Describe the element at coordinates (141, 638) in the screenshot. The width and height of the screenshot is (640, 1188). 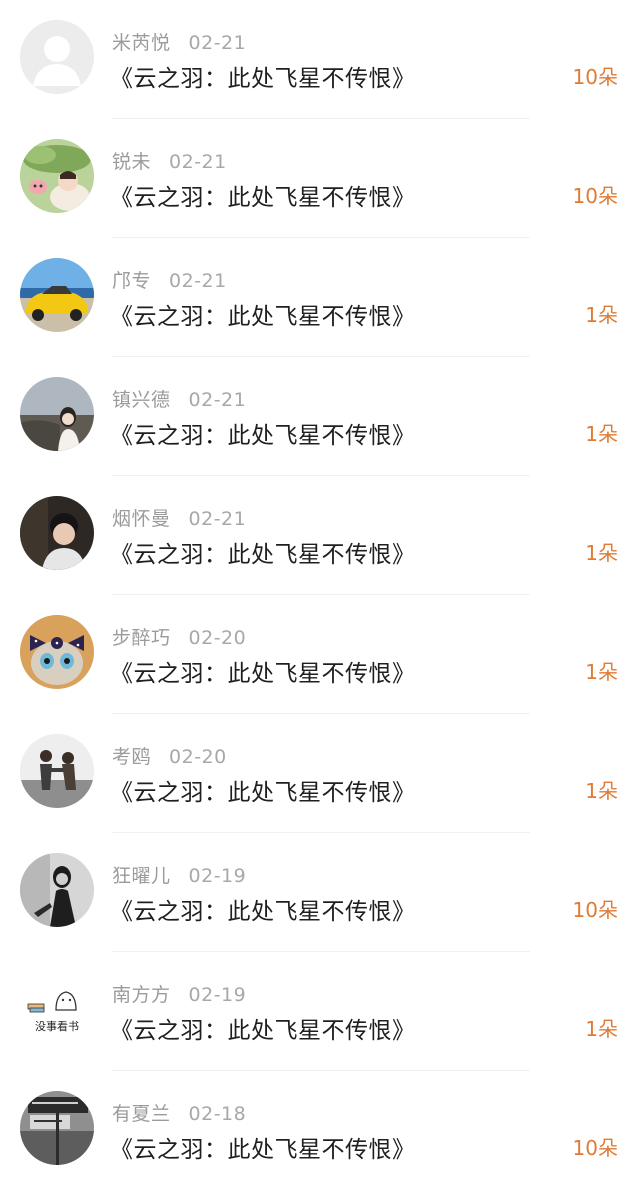
I see `user-name: 步醉巧` at that location.